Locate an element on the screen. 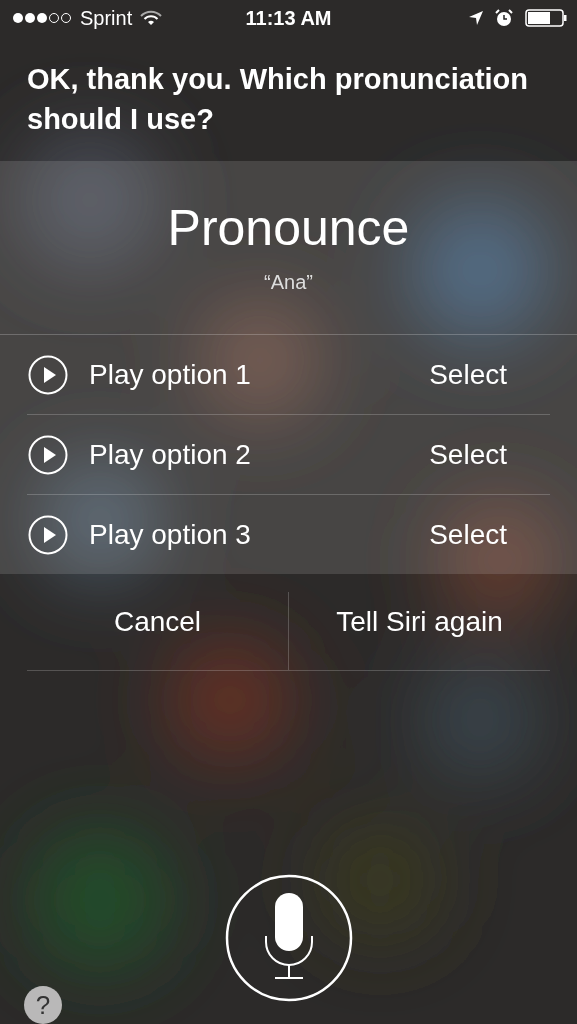 The height and width of the screenshot is (1024, 577). play-option-link: Play option 1 is located at coordinates (259, 374).